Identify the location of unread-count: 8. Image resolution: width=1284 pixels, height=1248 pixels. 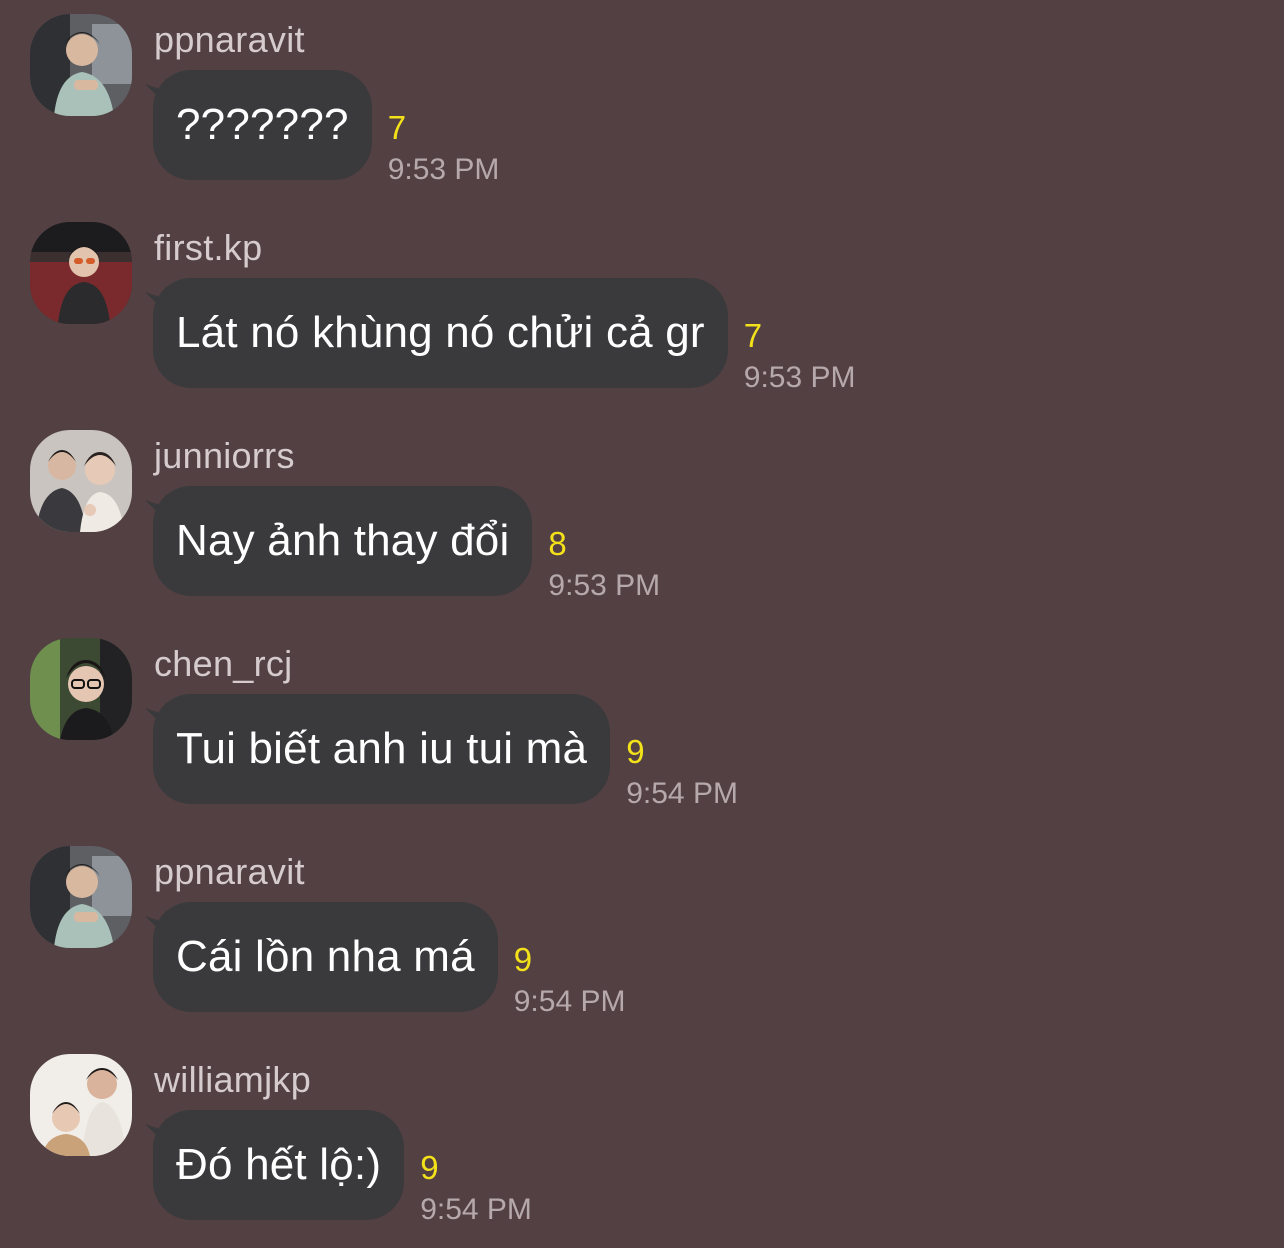
(557, 543).